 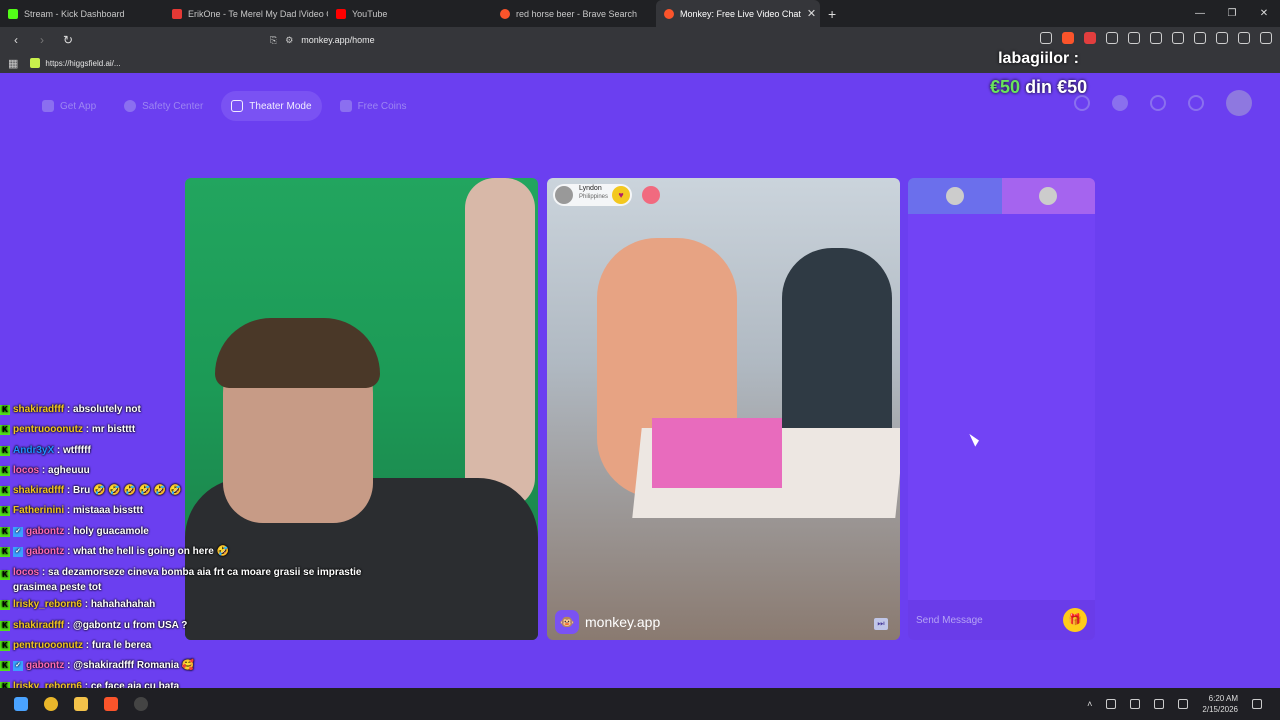 What do you see at coordinates (338, 40) in the screenshot?
I see `url-text: monkey.app/home` at bounding box center [338, 40].